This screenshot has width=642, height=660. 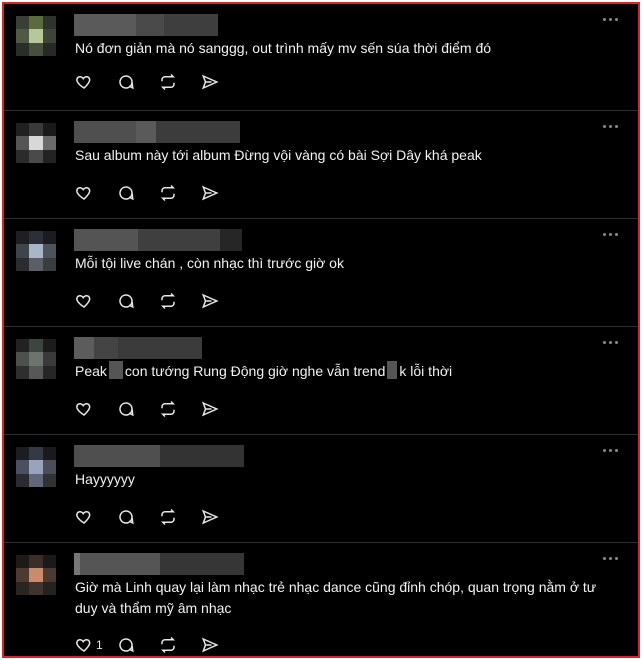 I want to click on like-action: 1, so click(x=96, y=644).